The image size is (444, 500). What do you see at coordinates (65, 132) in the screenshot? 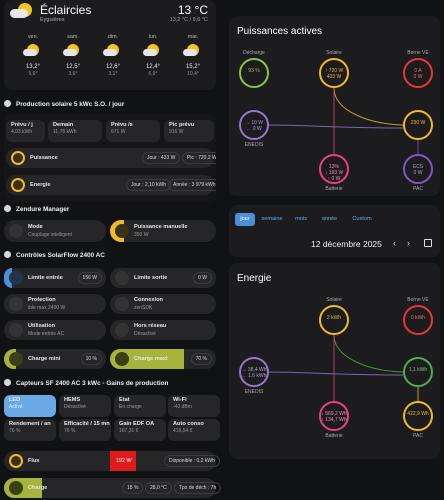
I see `prod-tile-value: 11,76 kWh` at bounding box center [65, 132].